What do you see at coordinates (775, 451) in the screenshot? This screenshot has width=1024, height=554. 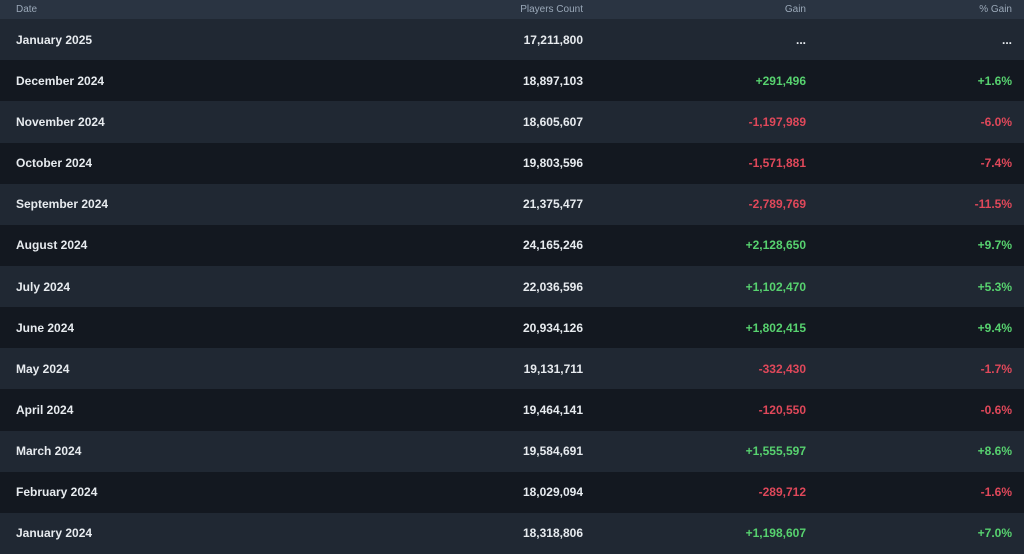 I see `cell-gain: +1,555,597` at bounding box center [775, 451].